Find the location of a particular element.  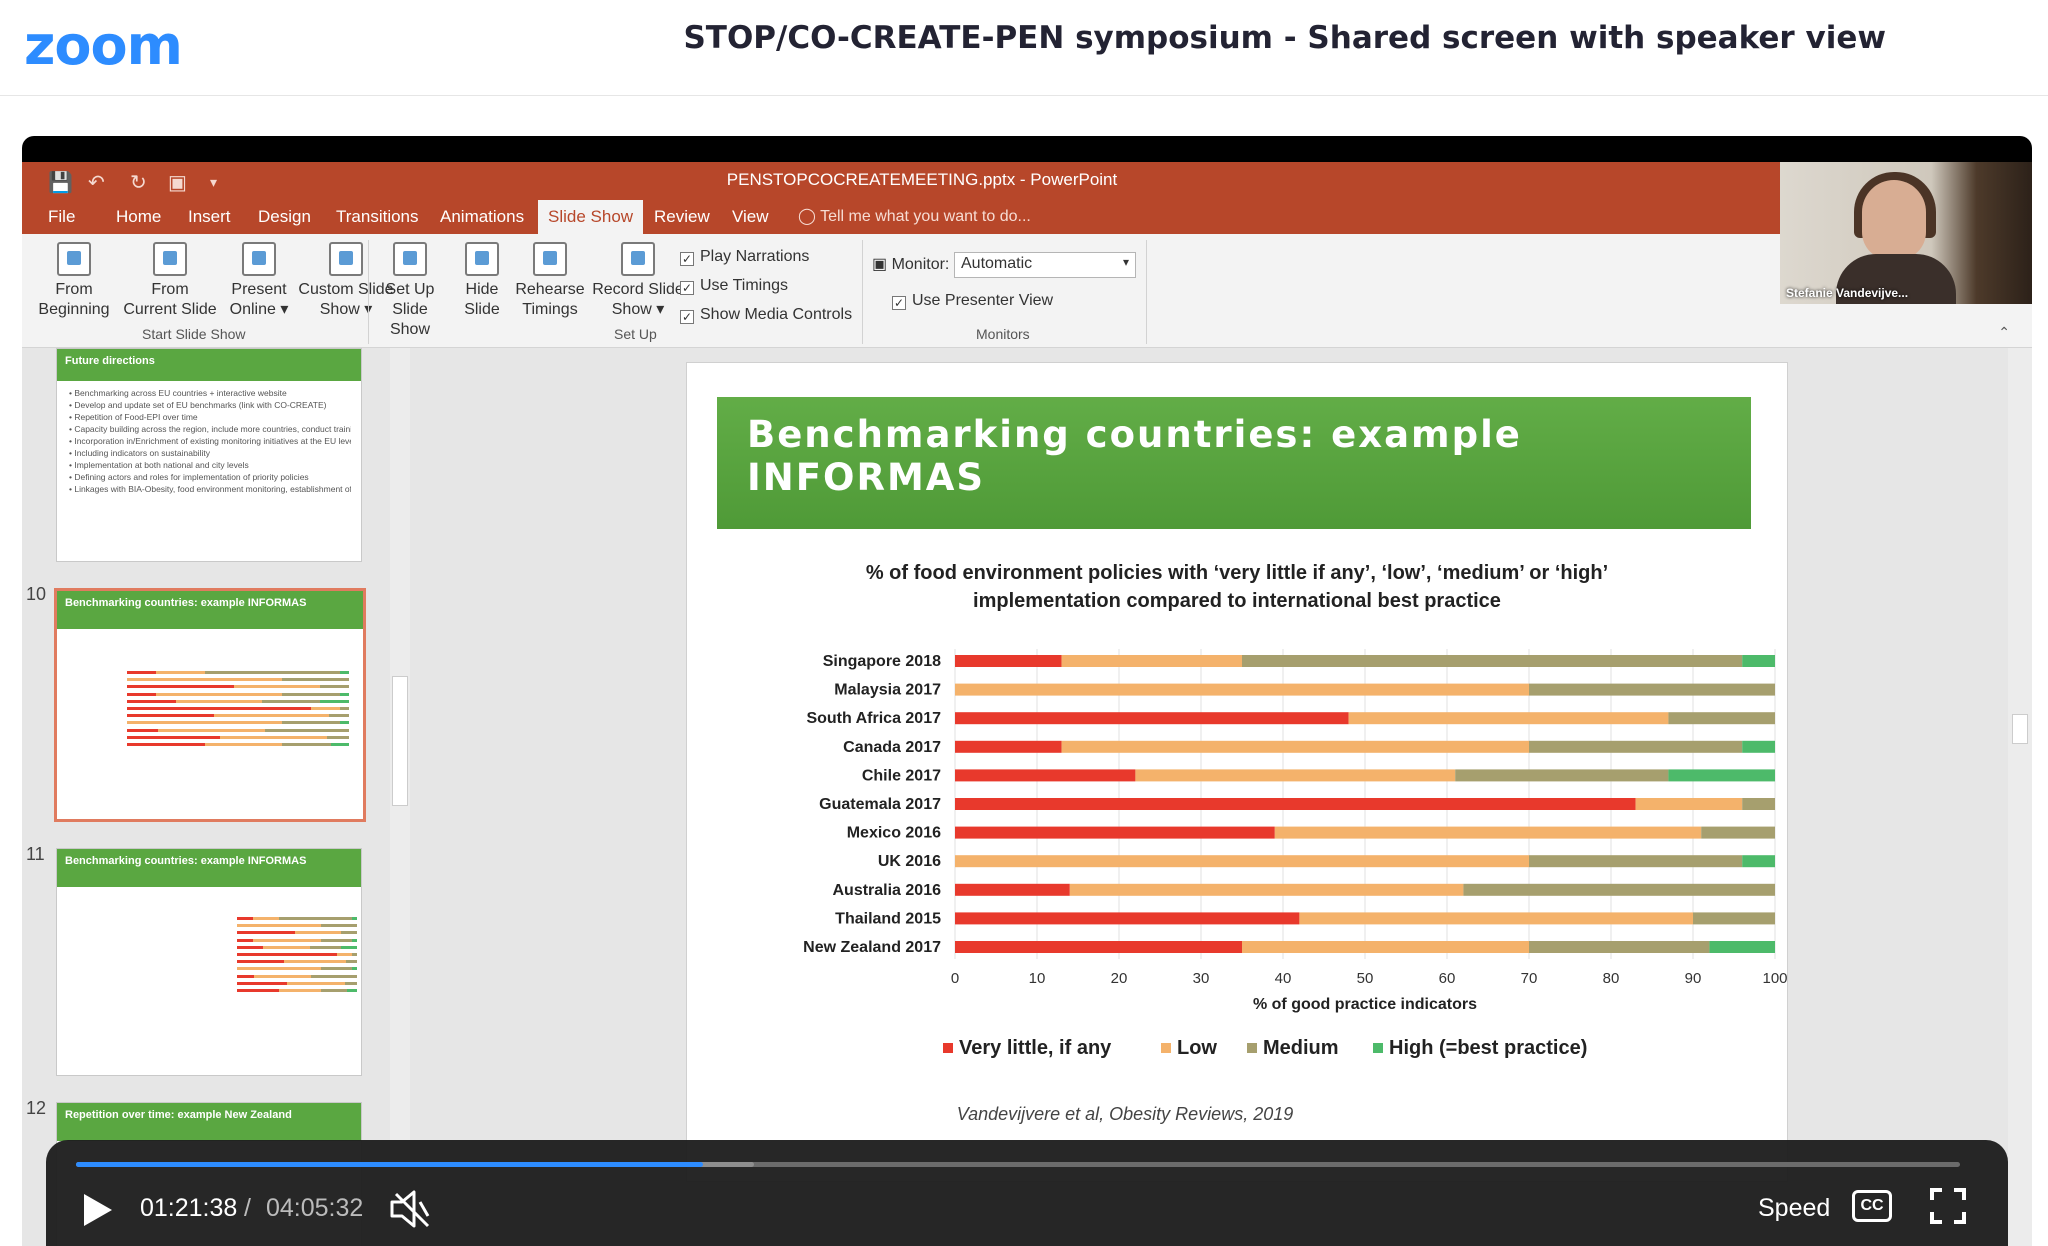

thumbnail-scrollbar is located at coordinates (400, 797).